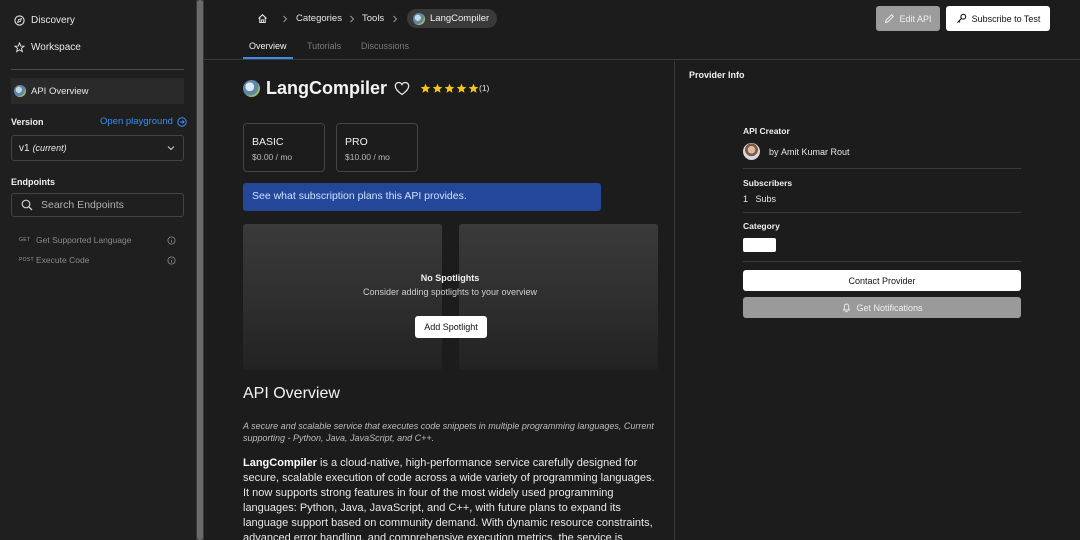 This screenshot has width=1080, height=540. I want to click on endpoint-name: Get Supported Language, so click(84, 240).